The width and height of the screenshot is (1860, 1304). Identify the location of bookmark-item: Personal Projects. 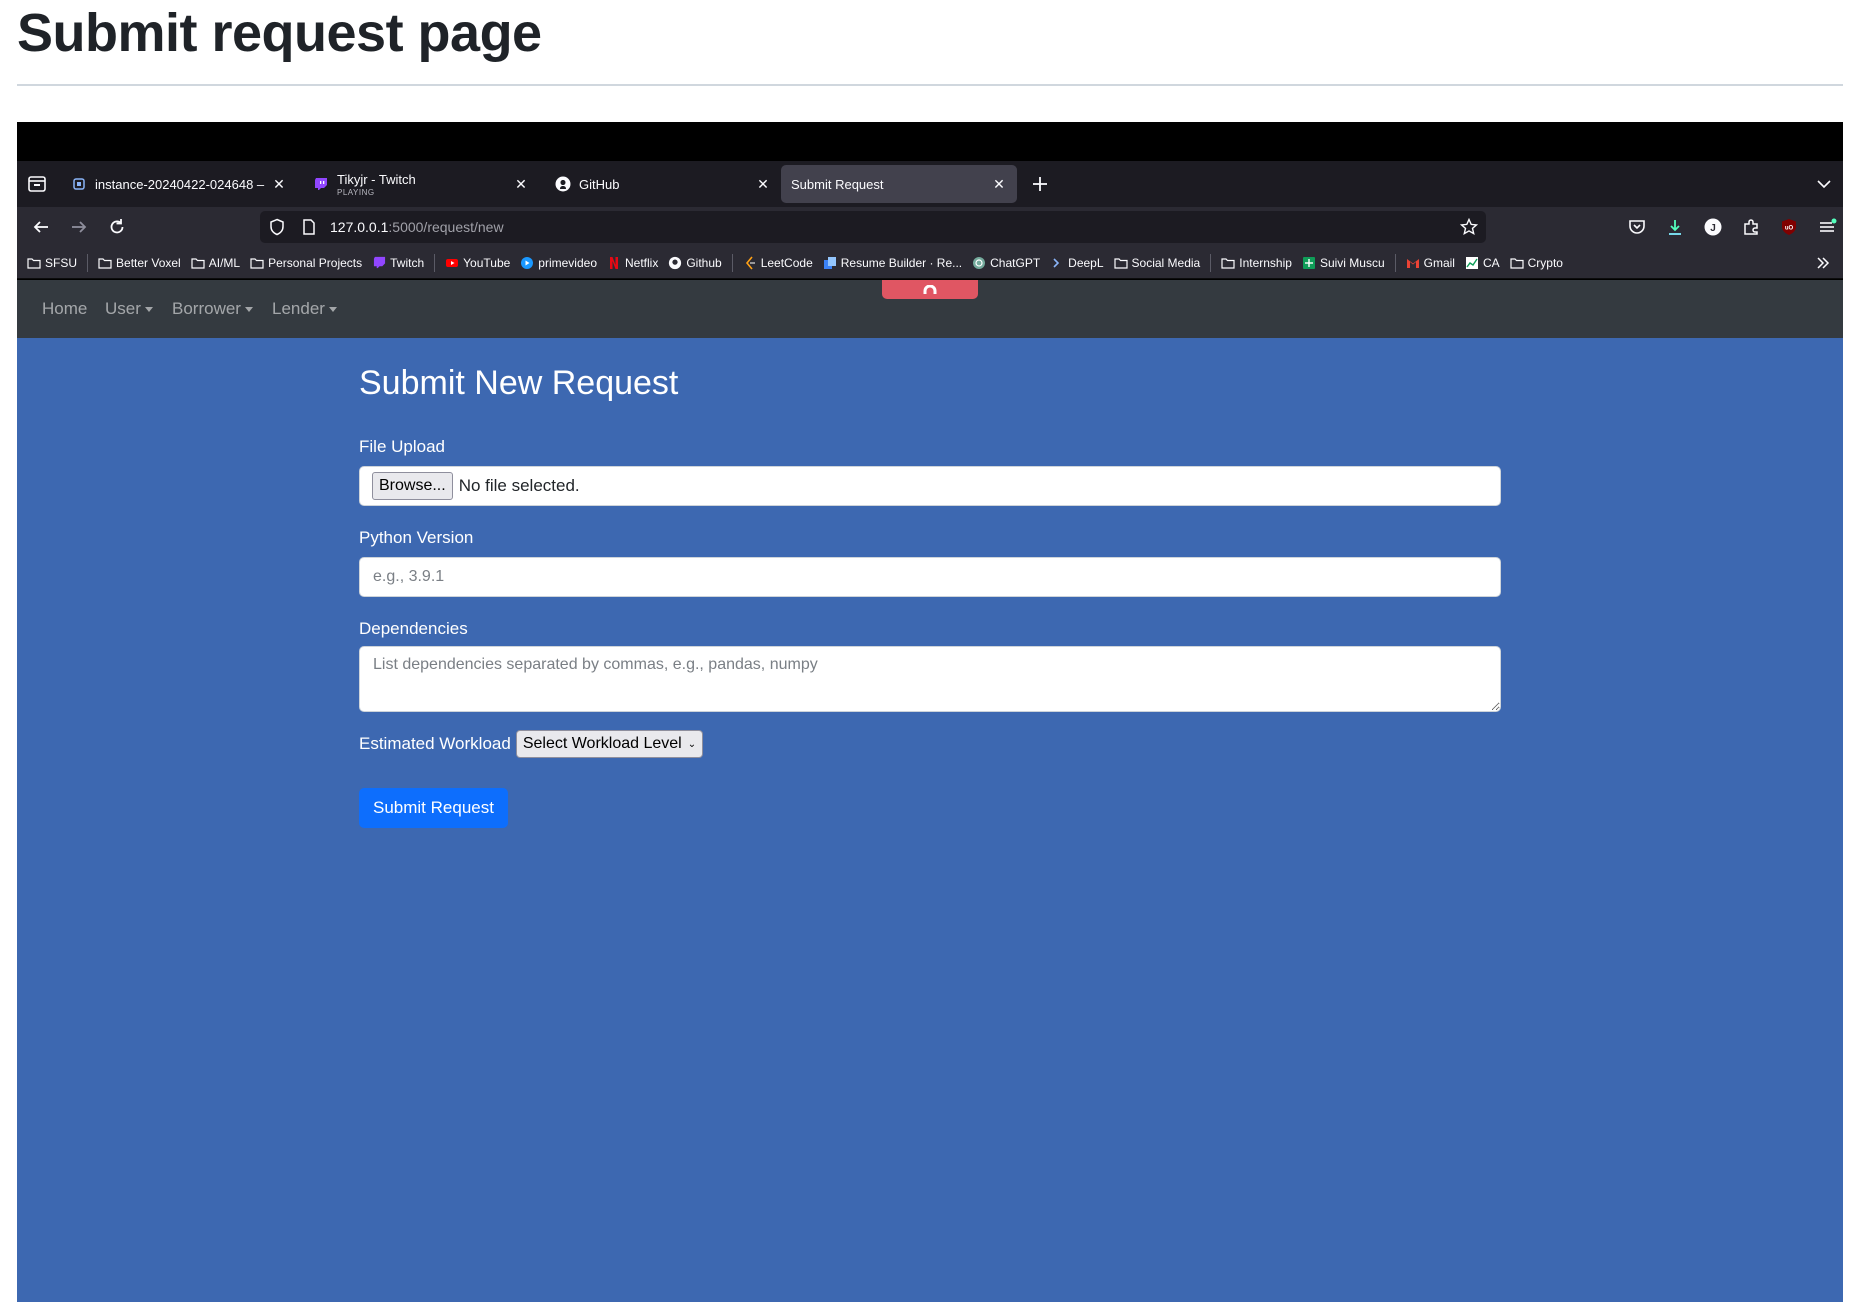
(306, 263).